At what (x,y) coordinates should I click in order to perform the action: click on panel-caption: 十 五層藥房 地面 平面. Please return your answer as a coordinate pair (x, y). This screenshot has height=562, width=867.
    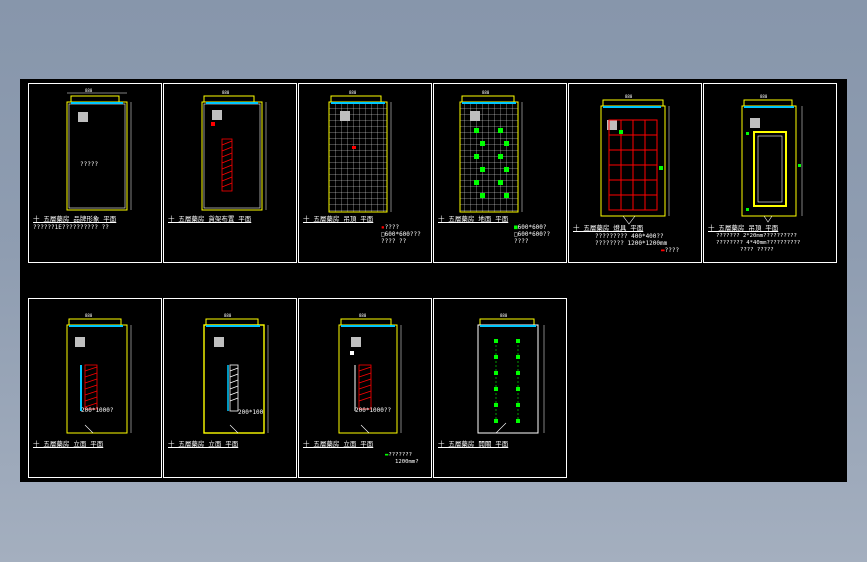
    Looking at the image, I should click on (473, 219).